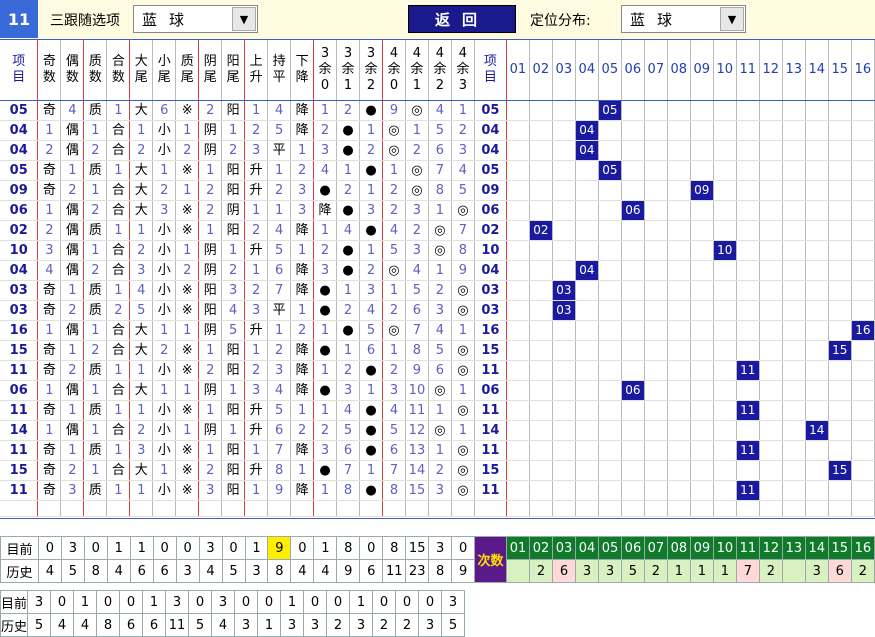 This screenshot has height=637, width=875. What do you see at coordinates (141, 571) in the screenshot?
I see `summary-cell: 6` at bounding box center [141, 571].